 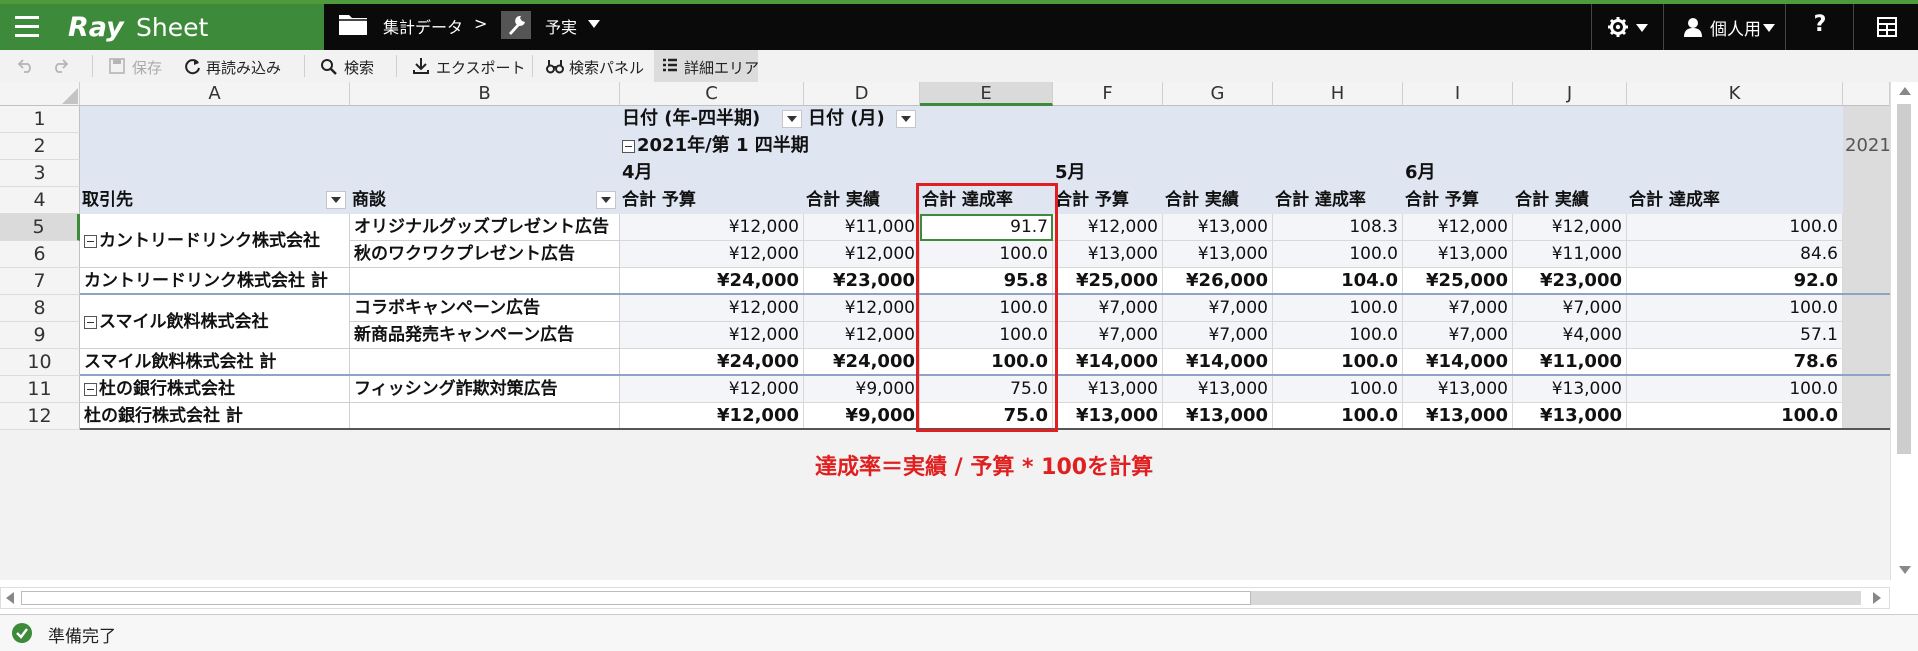 I want to click on value-cell: ¥26,000, so click(x=1218, y=281).